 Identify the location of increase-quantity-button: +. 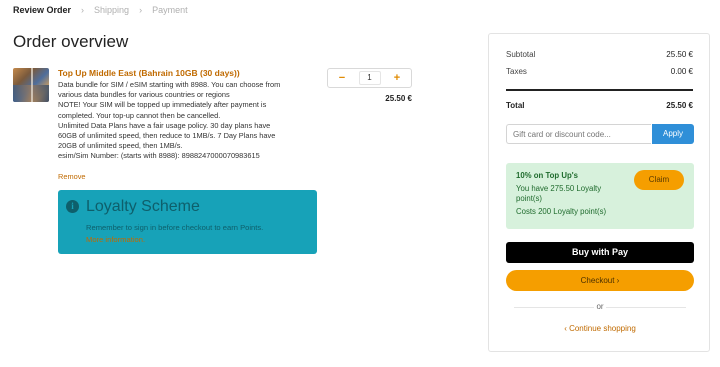
(397, 78).